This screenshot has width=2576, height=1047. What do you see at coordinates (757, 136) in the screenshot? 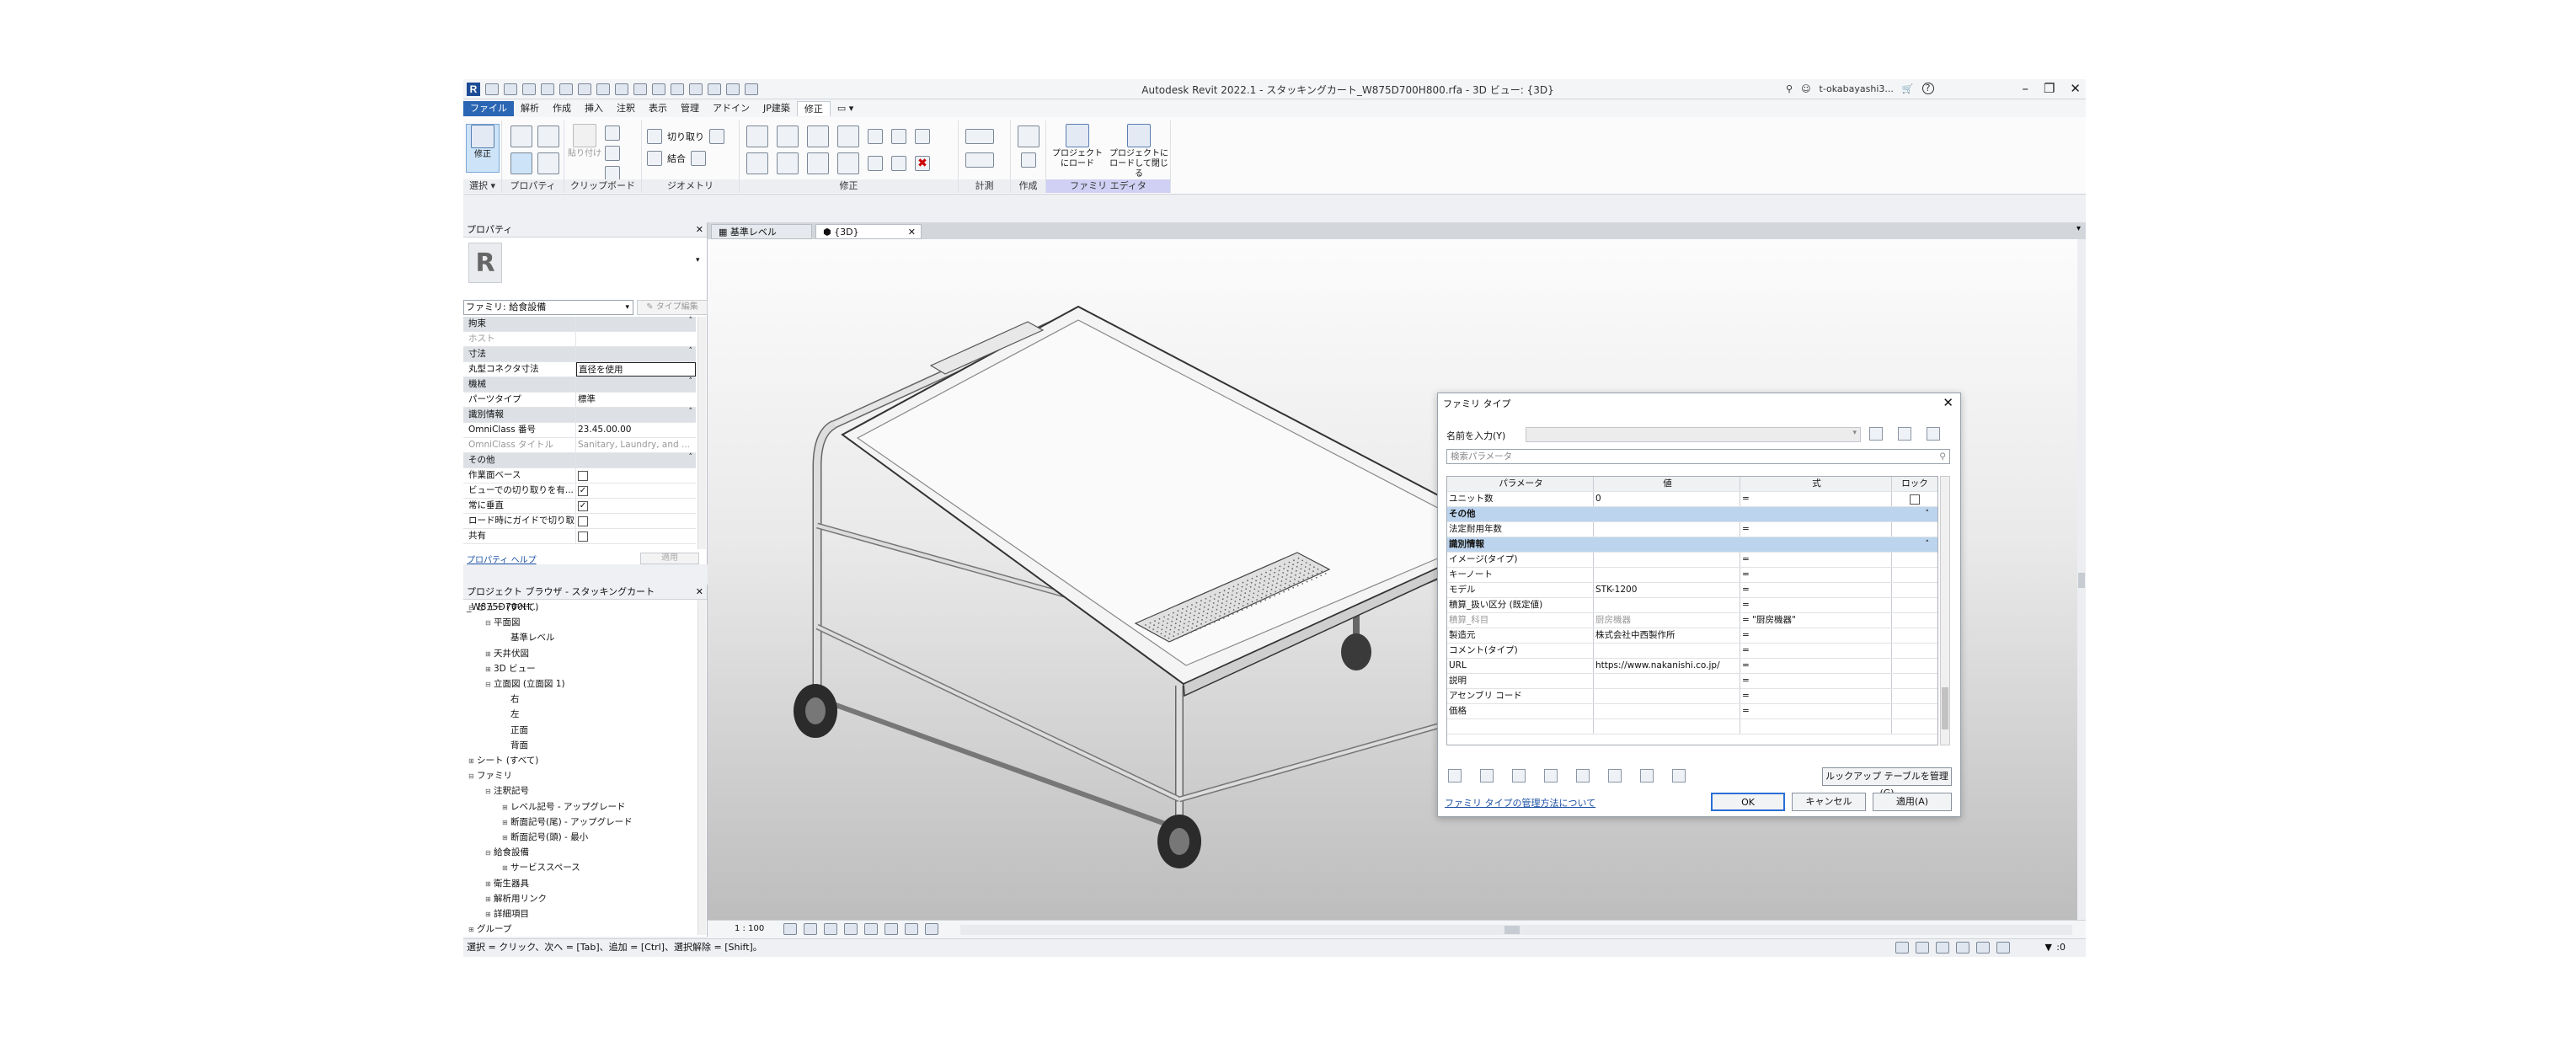
I see `align-icon` at bounding box center [757, 136].